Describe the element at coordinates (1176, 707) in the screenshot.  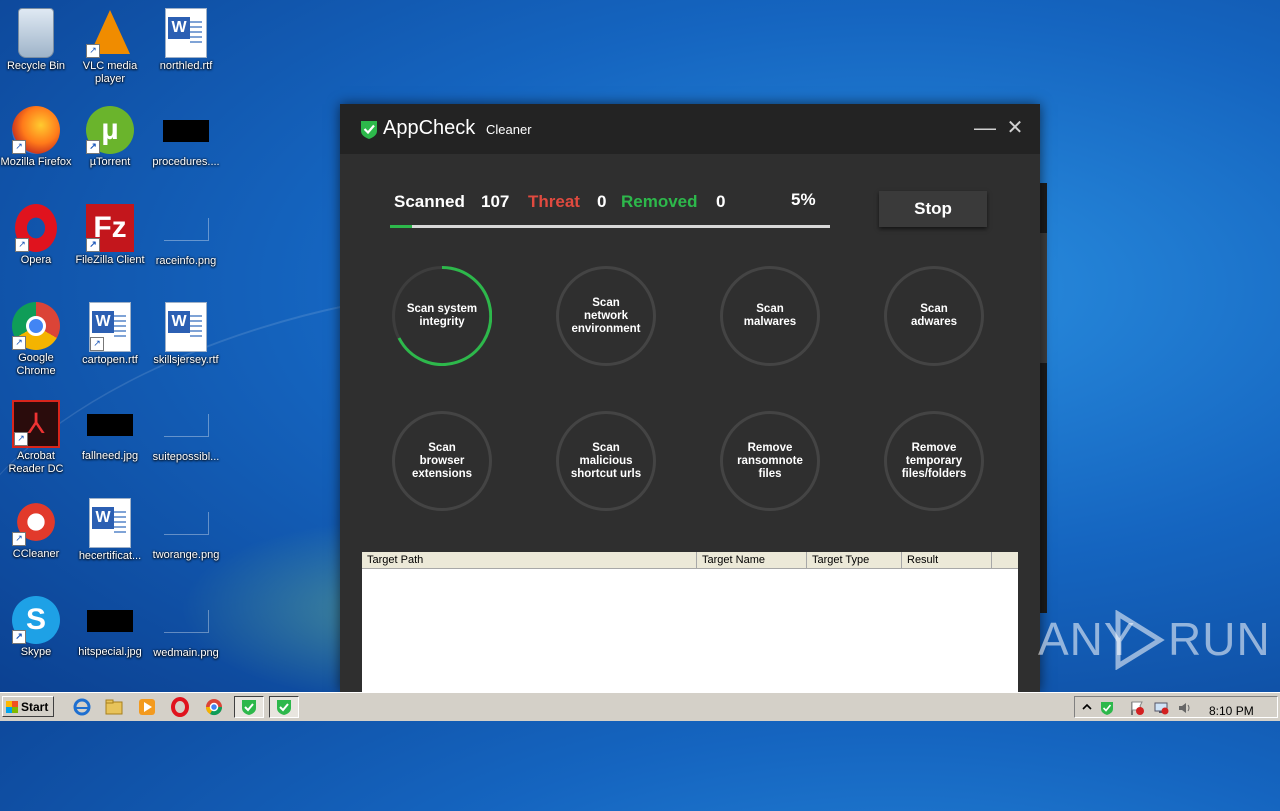
I see `system-tray: 8:10 PM` at that location.